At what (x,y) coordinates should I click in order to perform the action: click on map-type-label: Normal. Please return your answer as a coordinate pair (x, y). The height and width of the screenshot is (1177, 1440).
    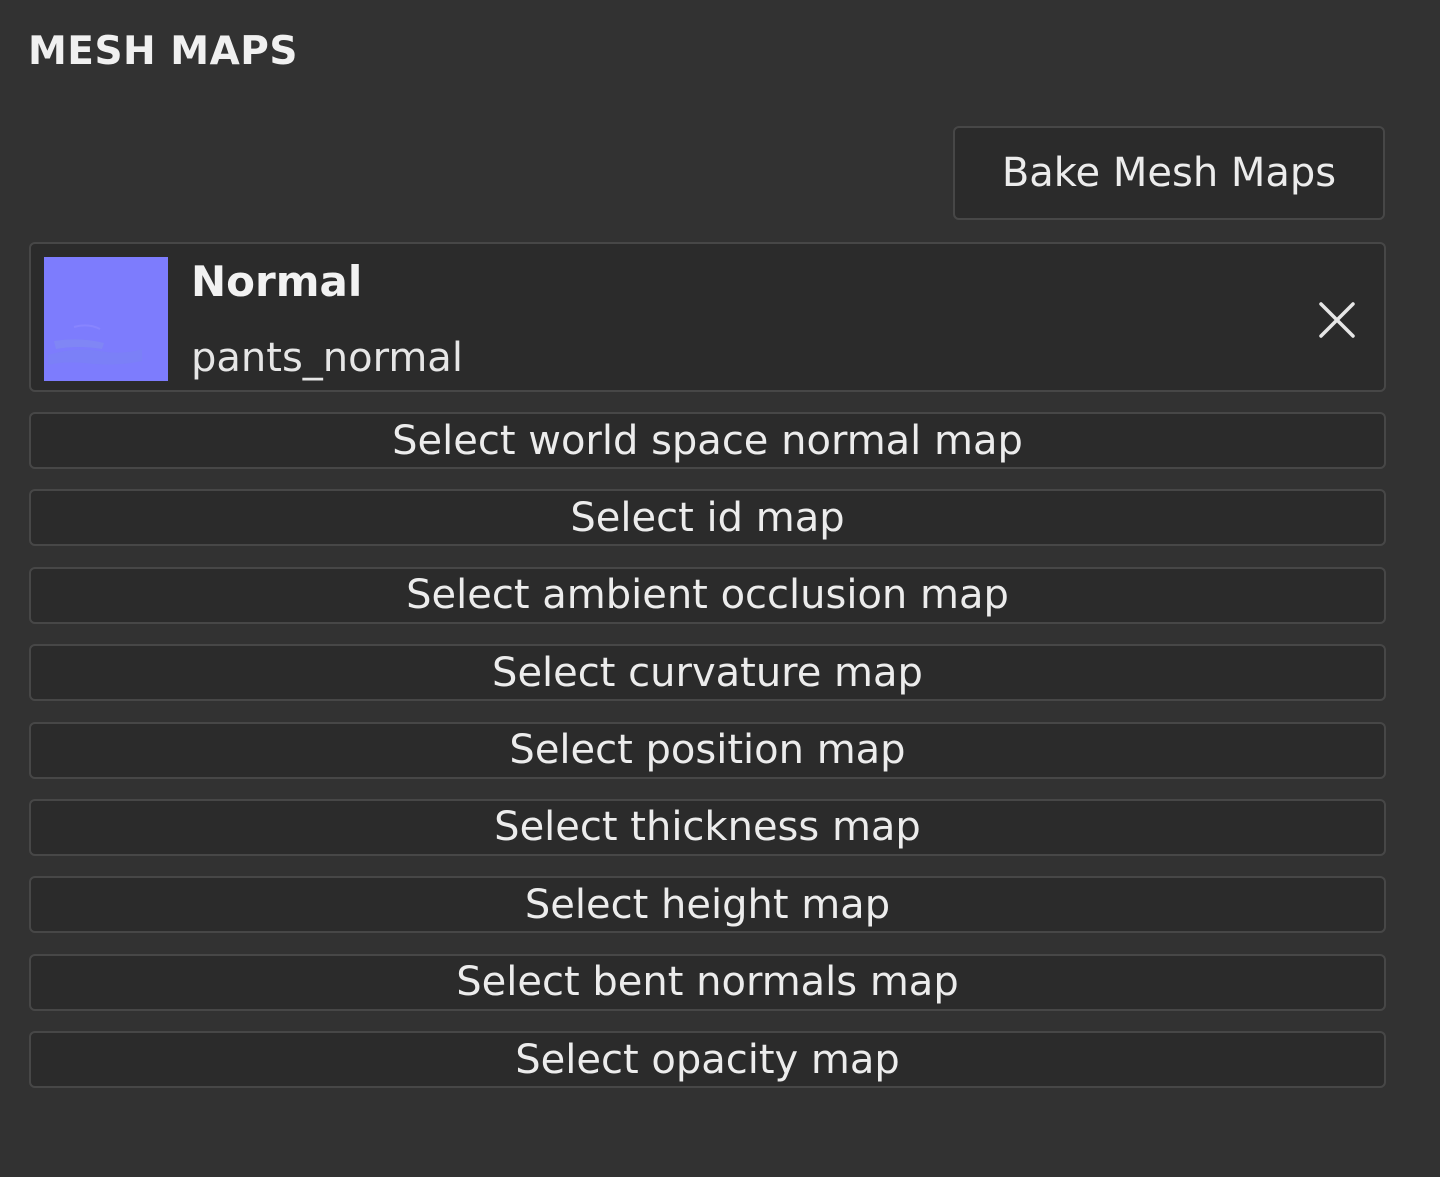
    Looking at the image, I should click on (277, 281).